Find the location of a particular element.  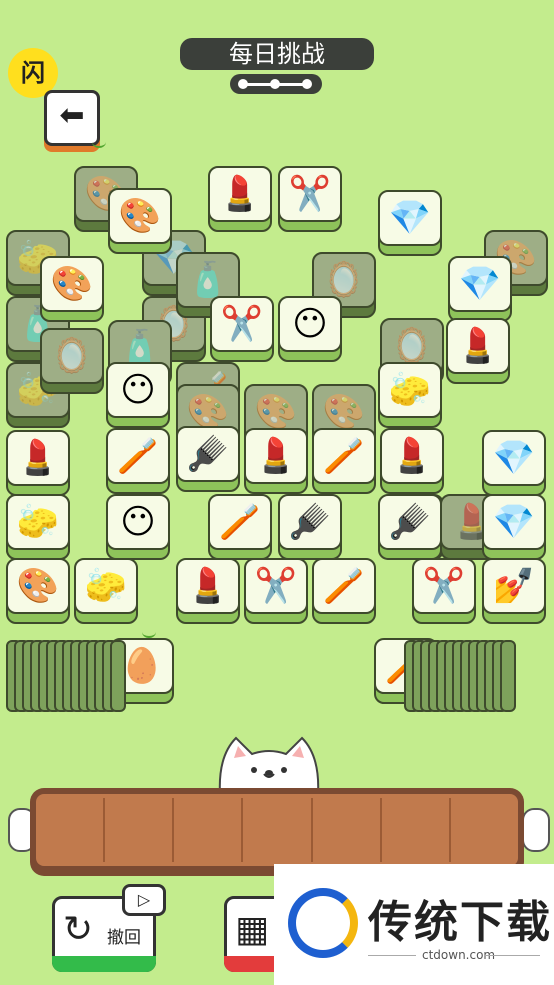

tile-mirror: 🪞 is located at coordinates (72, 361).